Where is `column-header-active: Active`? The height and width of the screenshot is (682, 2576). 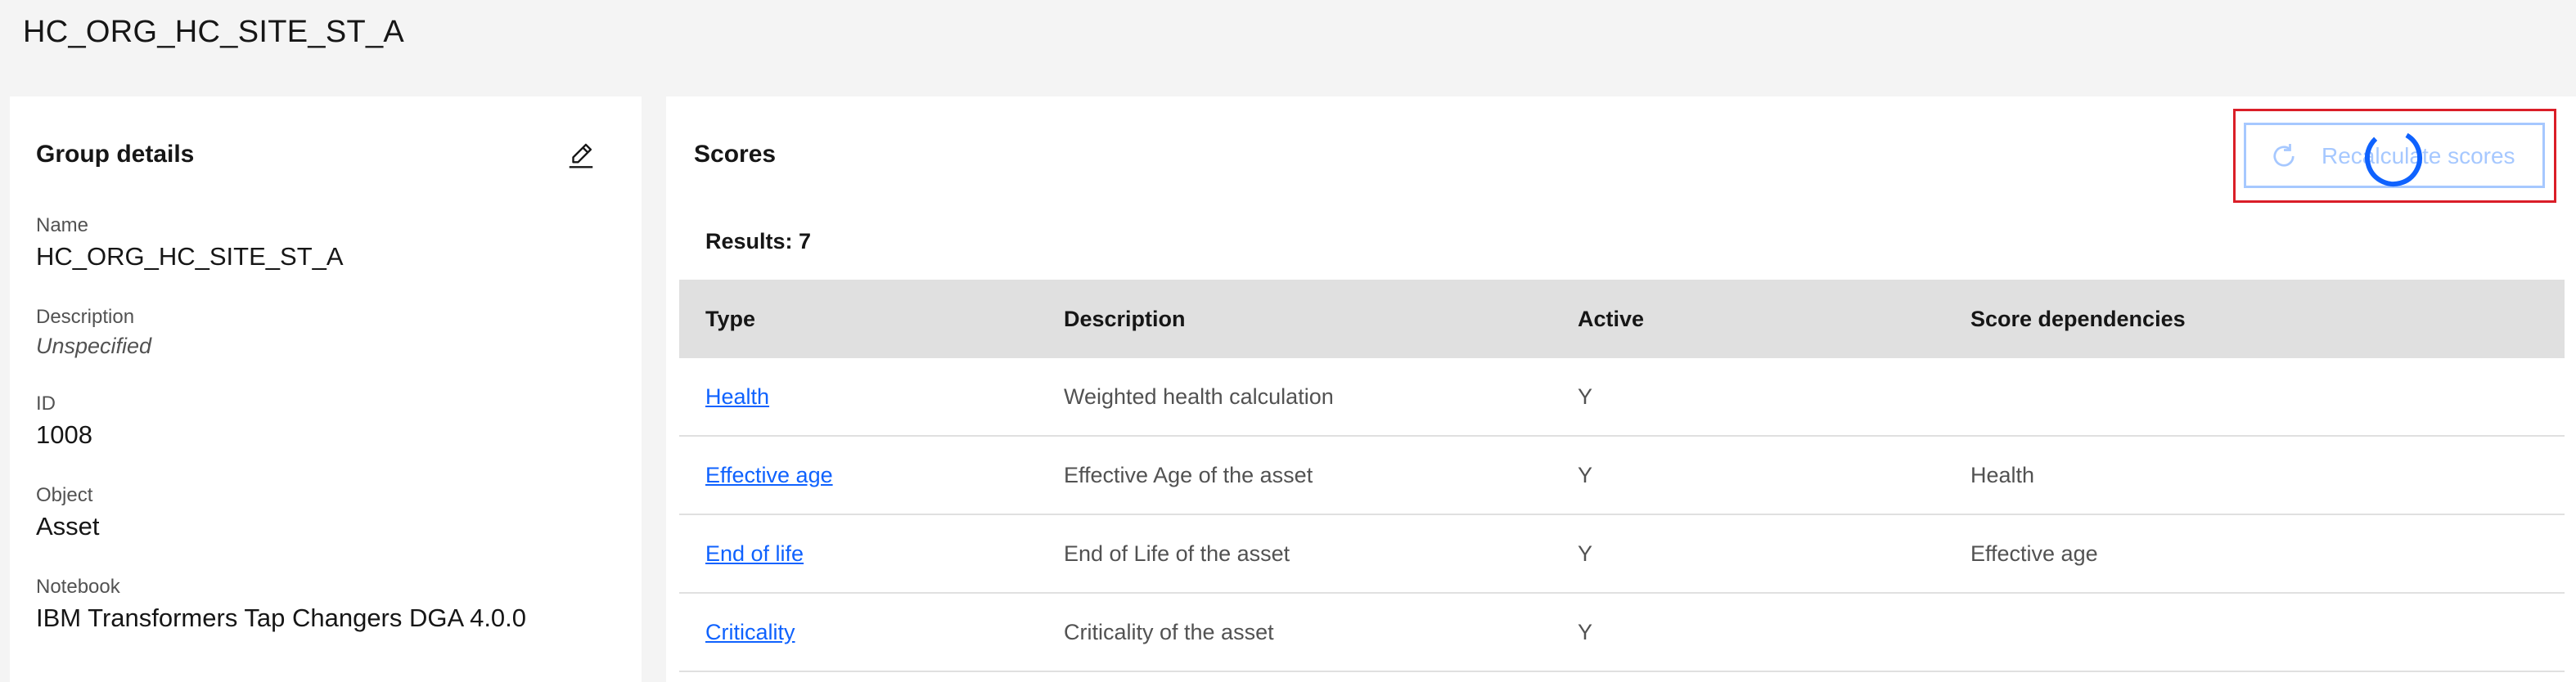 column-header-active: Active is located at coordinates (1612, 318).